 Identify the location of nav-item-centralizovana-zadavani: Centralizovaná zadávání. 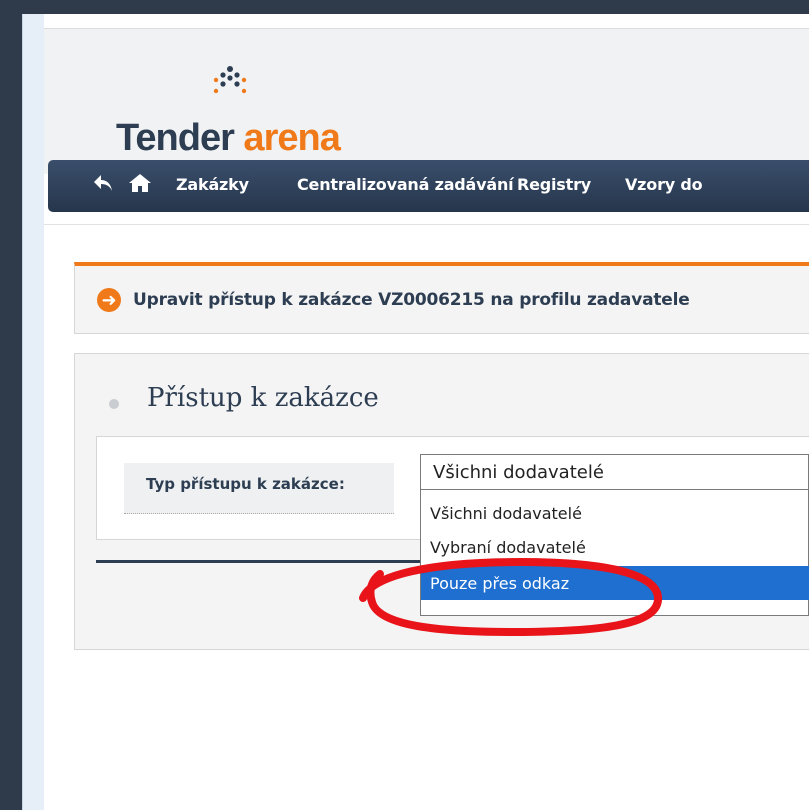
(405, 184).